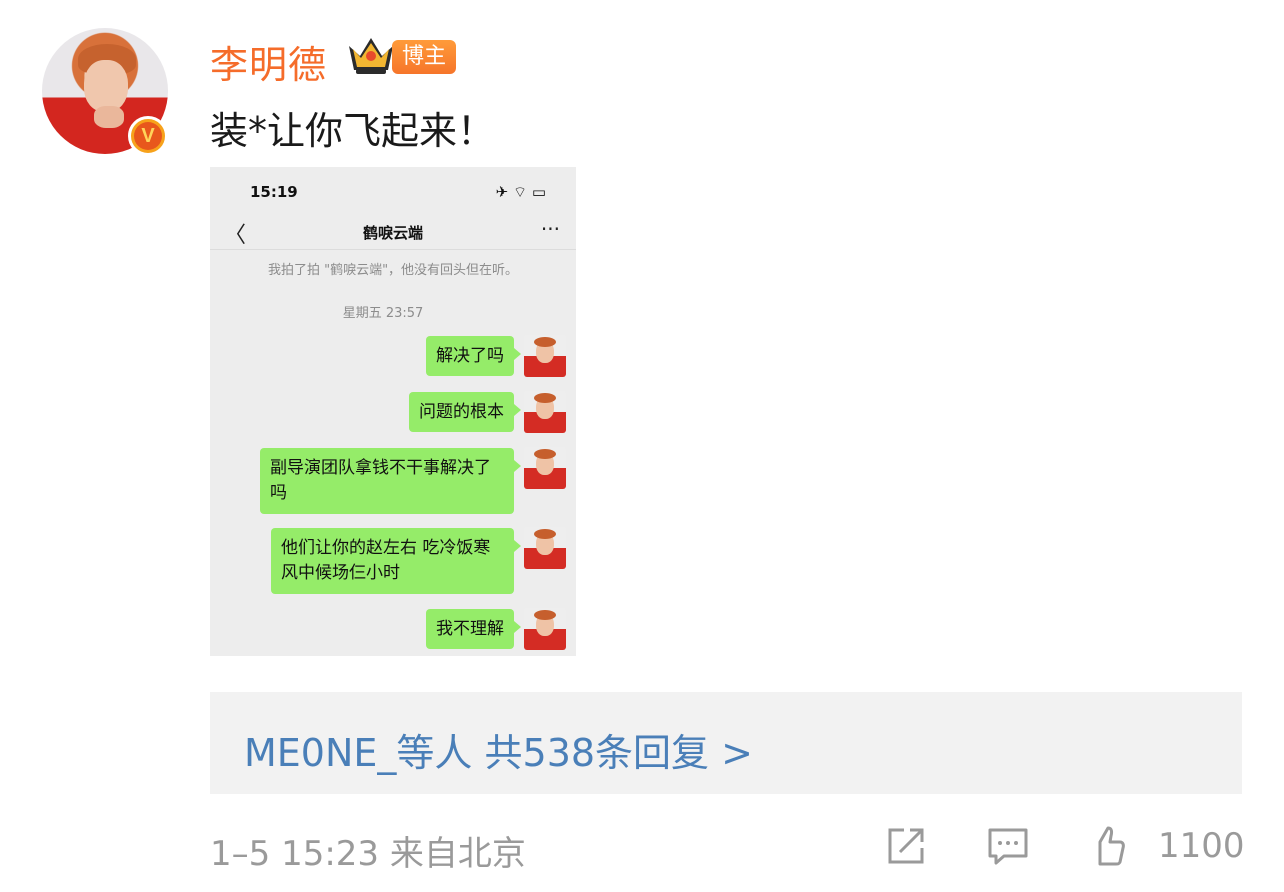 The height and width of the screenshot is (892, 1284). Describe the element at coordinates (358, 753) in the screenshot. I see `reply-users: ME0NE_等人` at that location.